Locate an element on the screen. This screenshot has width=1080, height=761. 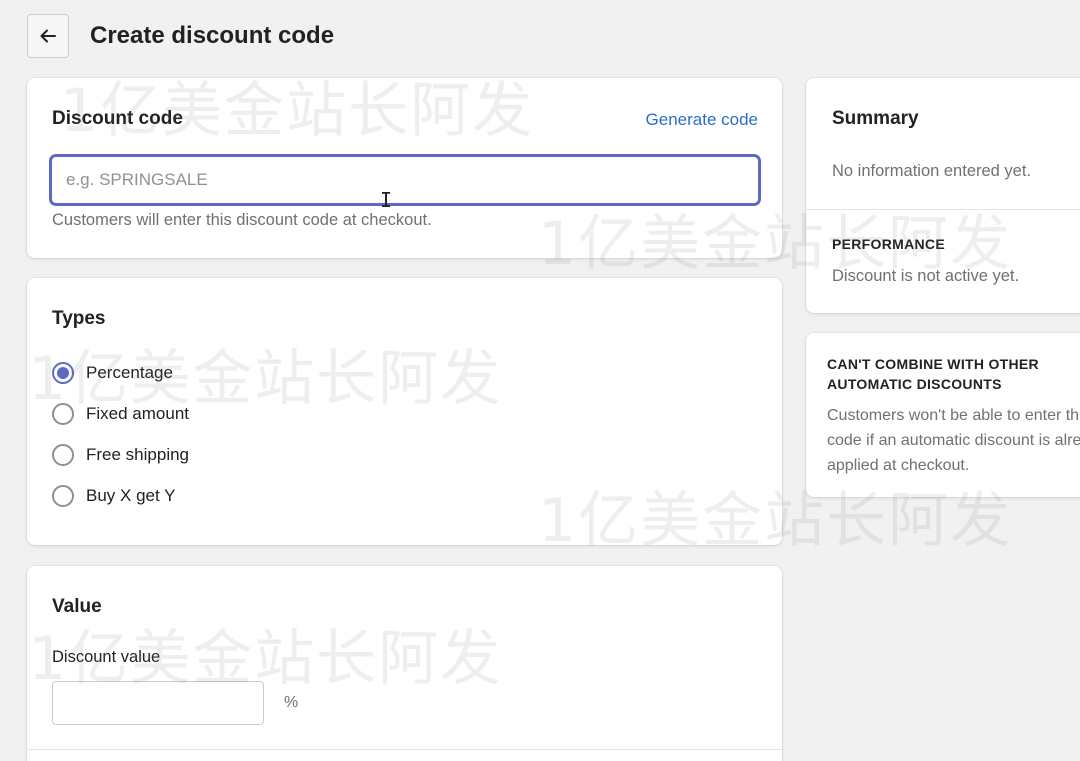
performance-text: Discount is not active yet. is located at coordinates (926, 276).